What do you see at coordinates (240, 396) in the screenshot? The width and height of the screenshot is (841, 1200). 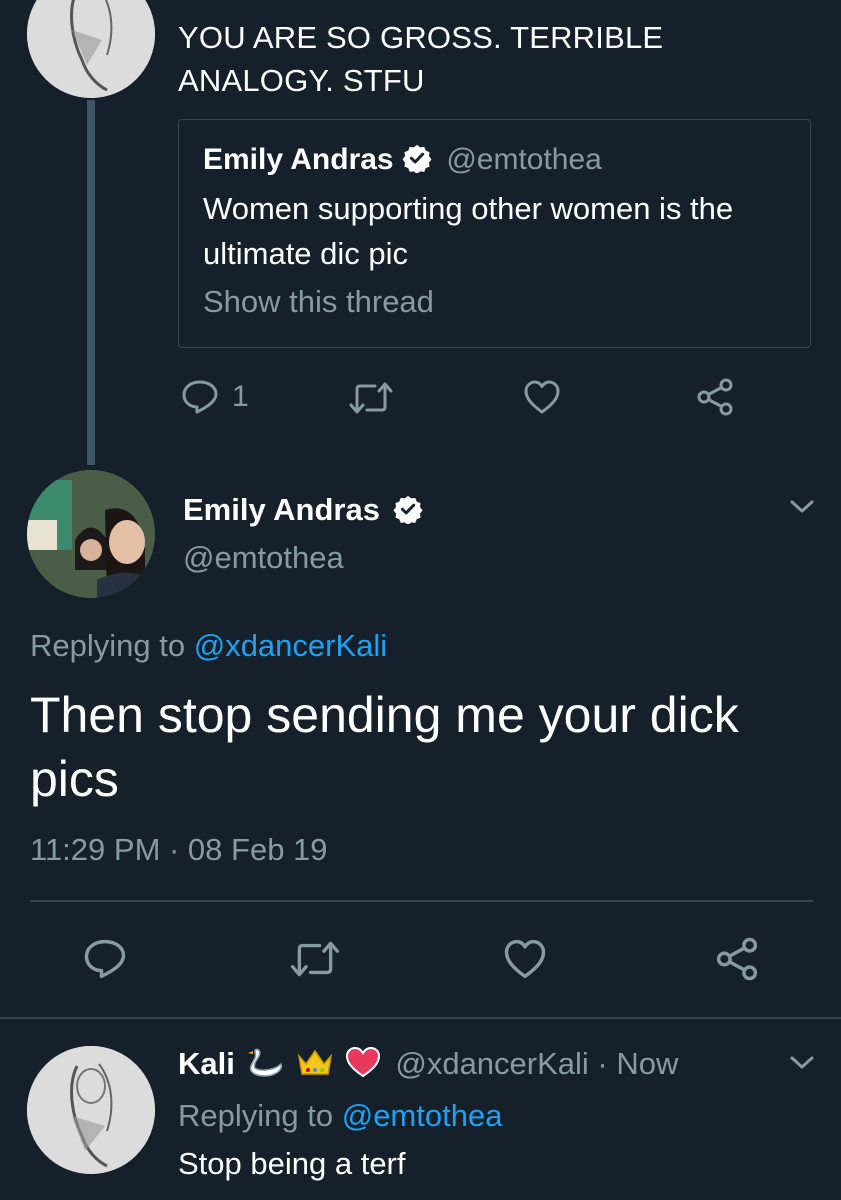 I see `reply-count: 1` at bounding box center [240, 396].